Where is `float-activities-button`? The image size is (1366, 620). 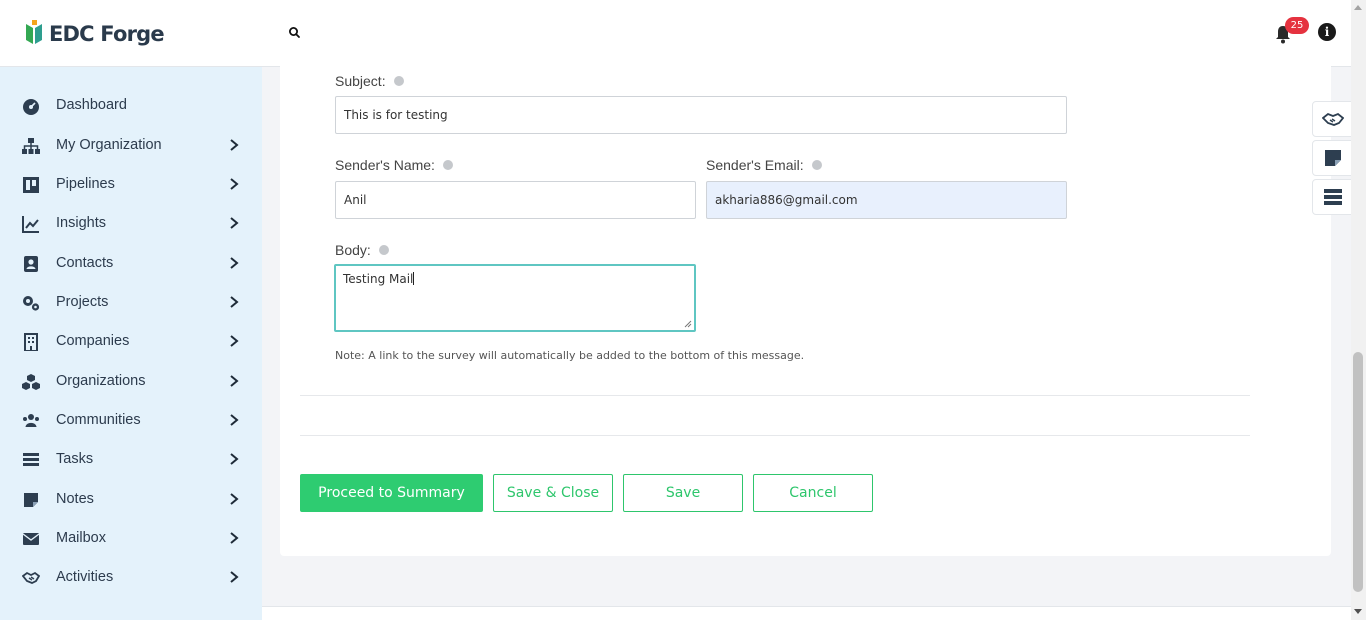
float-activities-button is located at coordinates (1332, 119).